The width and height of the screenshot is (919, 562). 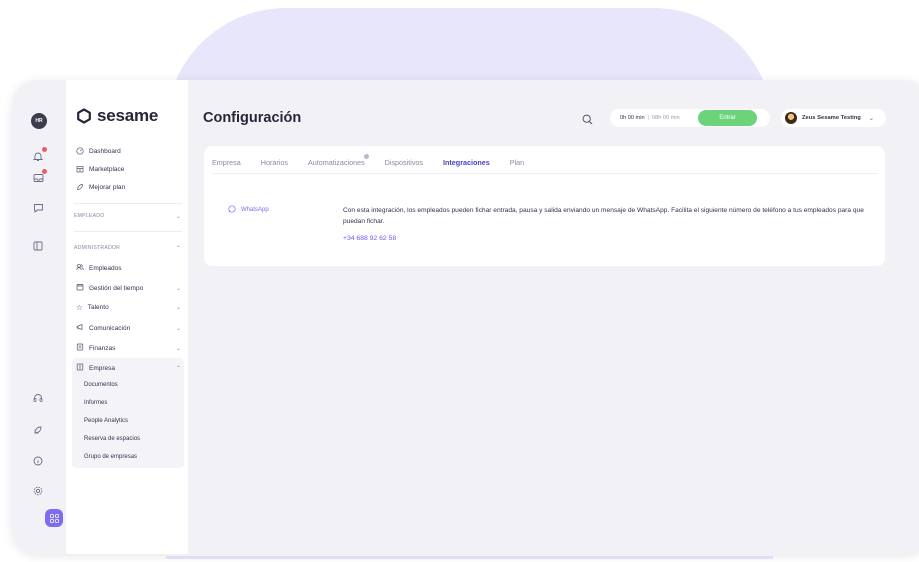 What do you see at coordinates (80, 368) in the screenshot?
I see `company-icon` at bounding box center [80, 368].